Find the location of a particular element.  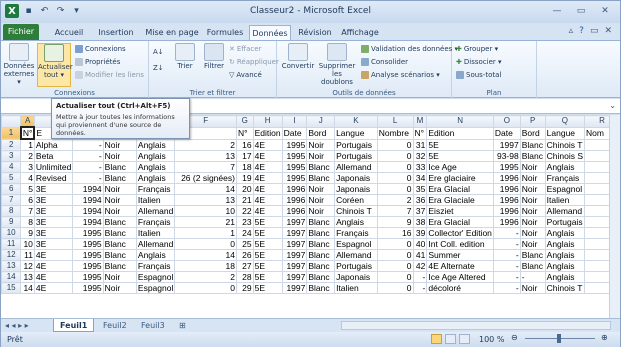

cell: 31 is located at coordinates (420, 144).